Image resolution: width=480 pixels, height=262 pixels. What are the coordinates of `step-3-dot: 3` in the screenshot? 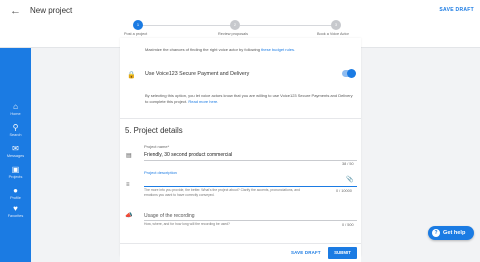 It's located at (336, 25).